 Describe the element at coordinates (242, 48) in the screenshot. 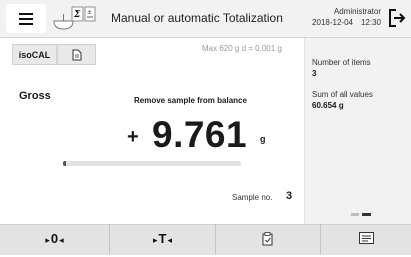

I see `max-capacity-info: Max 620 g d = 0.001 g` at that location.